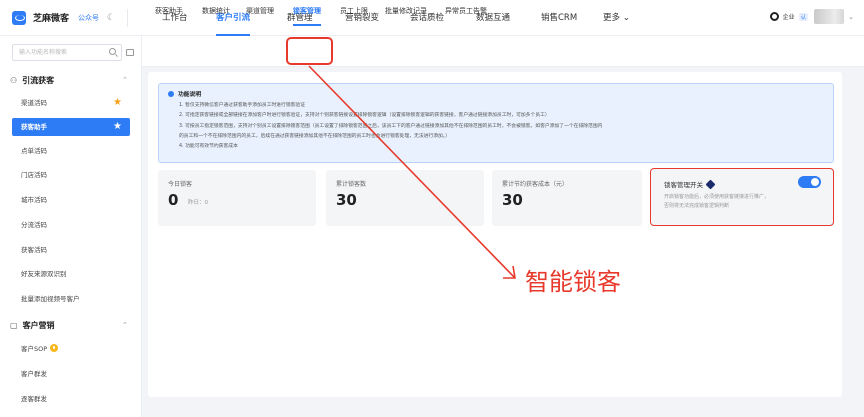 The height and width of the screenshot is (417, 864). Describe the element at coordinates (503, 51) in the screenshot. I see `subtab-bar` at that location.